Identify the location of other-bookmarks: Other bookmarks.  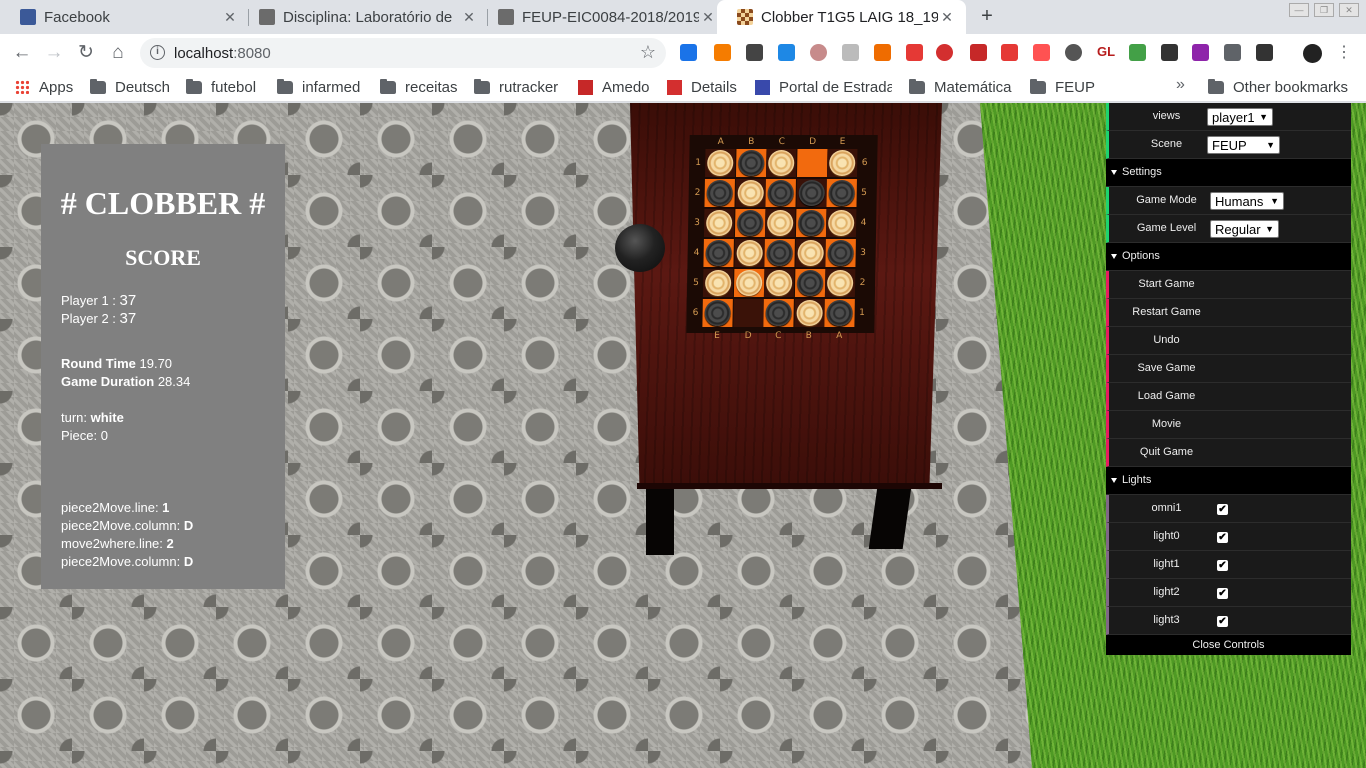
(1278, 87).